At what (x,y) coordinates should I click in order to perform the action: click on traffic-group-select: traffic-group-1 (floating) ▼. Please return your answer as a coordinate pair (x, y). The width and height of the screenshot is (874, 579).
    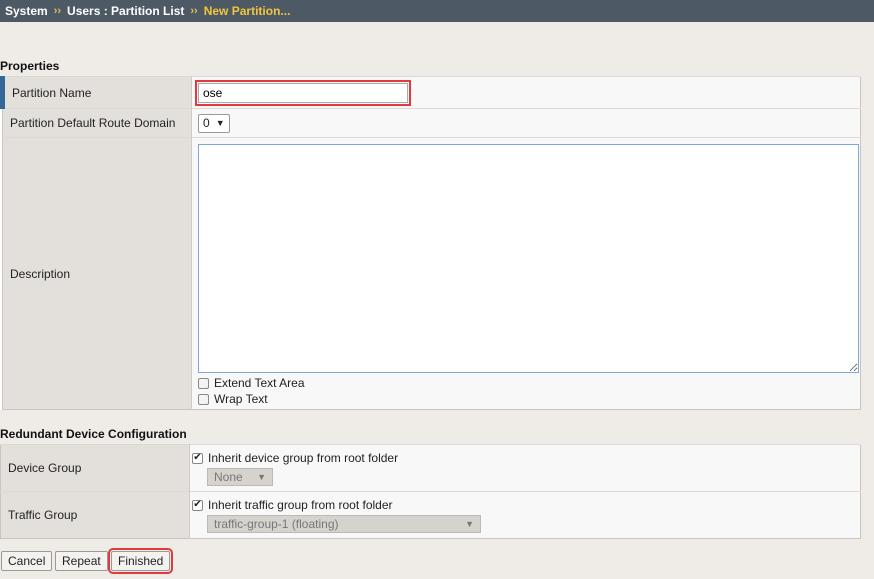
    Looking at the image, I should click on (344, 524).